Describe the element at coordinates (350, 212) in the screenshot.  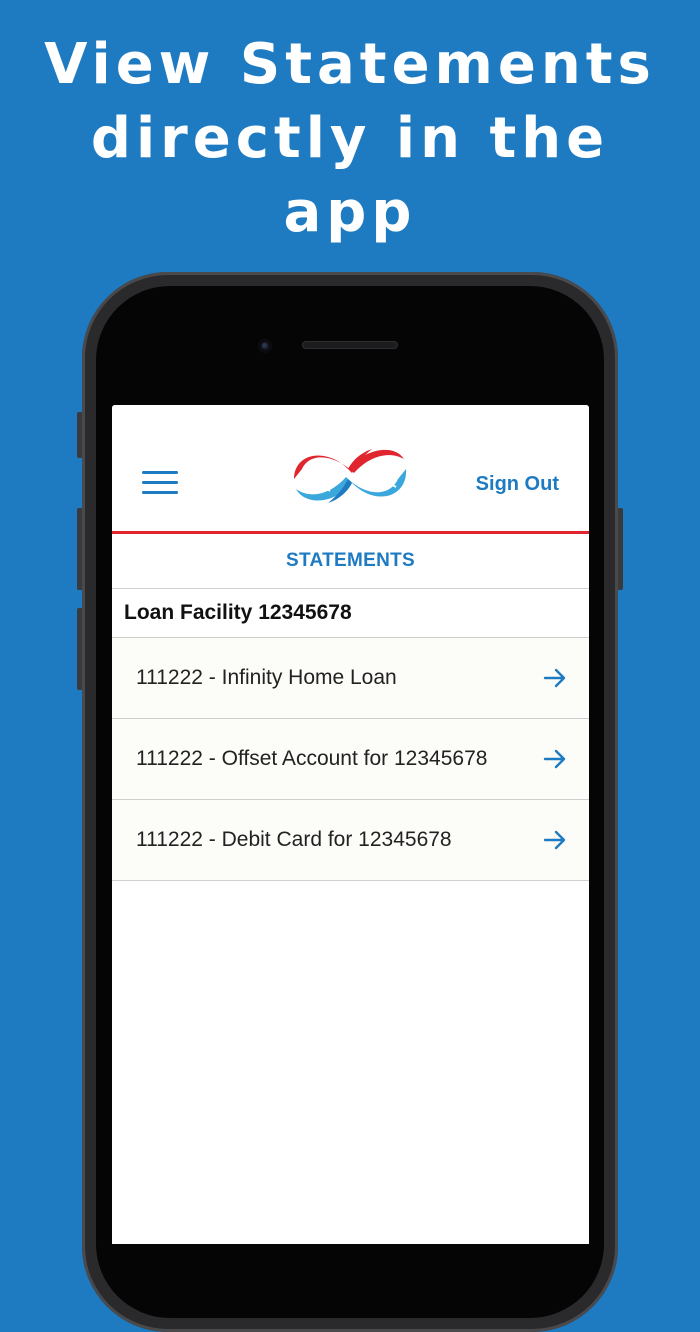
I see `promo-headline-line-3: app` at that location.